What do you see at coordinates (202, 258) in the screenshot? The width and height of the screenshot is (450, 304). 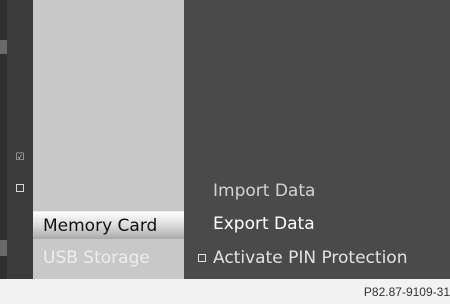 I see `pin-protection-checkbox` at bounding box center [202, 258].